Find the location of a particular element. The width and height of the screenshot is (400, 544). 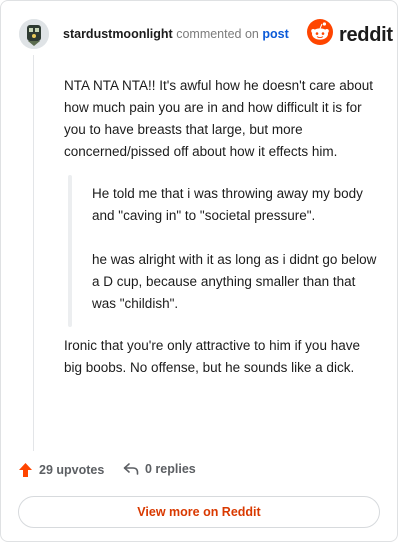

upvote-count: 29 upvotes is located at coordinates (72, 470).